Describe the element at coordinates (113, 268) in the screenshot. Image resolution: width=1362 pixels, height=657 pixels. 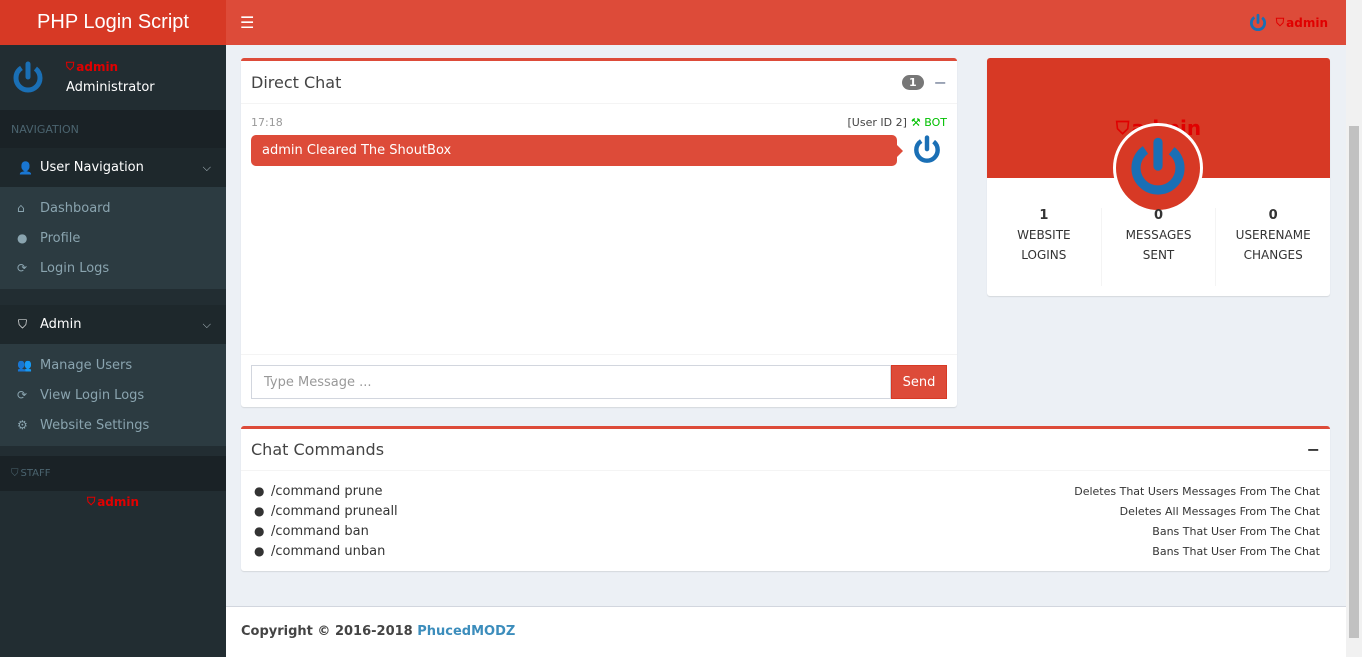
I see `sidebar-item-login-logs: ⟳ Login Logs` at that location.